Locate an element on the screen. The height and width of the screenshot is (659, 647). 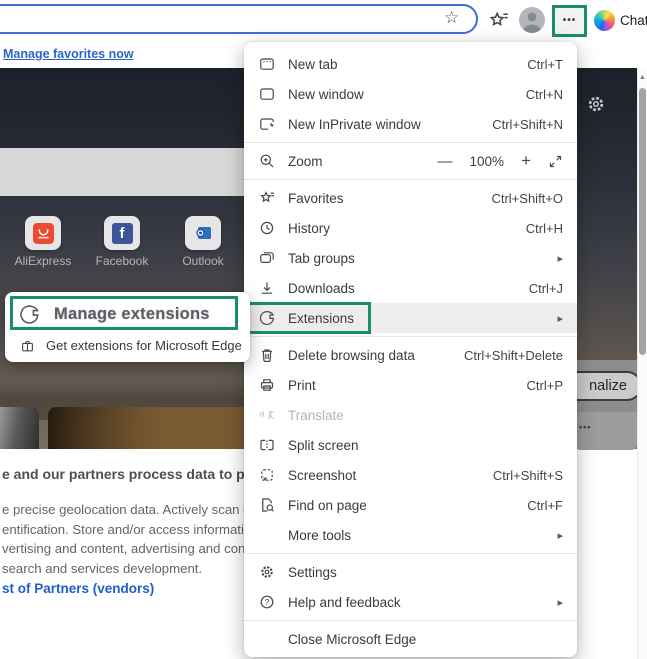
trash-icon is located at coordinates (266, 355).